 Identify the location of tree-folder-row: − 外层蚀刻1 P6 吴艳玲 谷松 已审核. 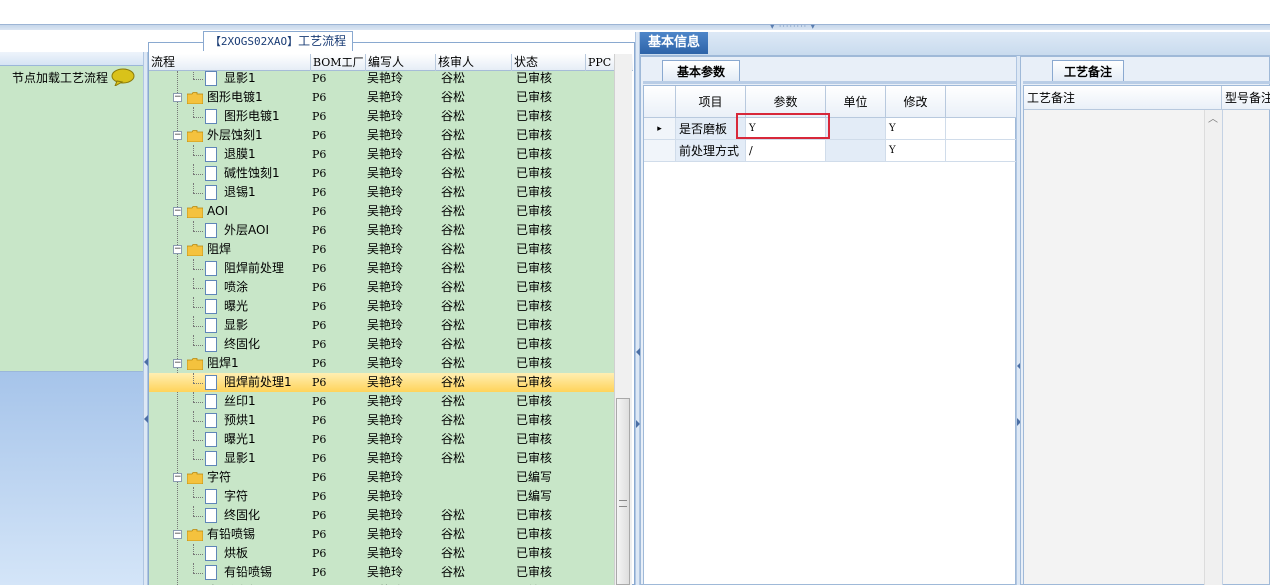
(381, 135).